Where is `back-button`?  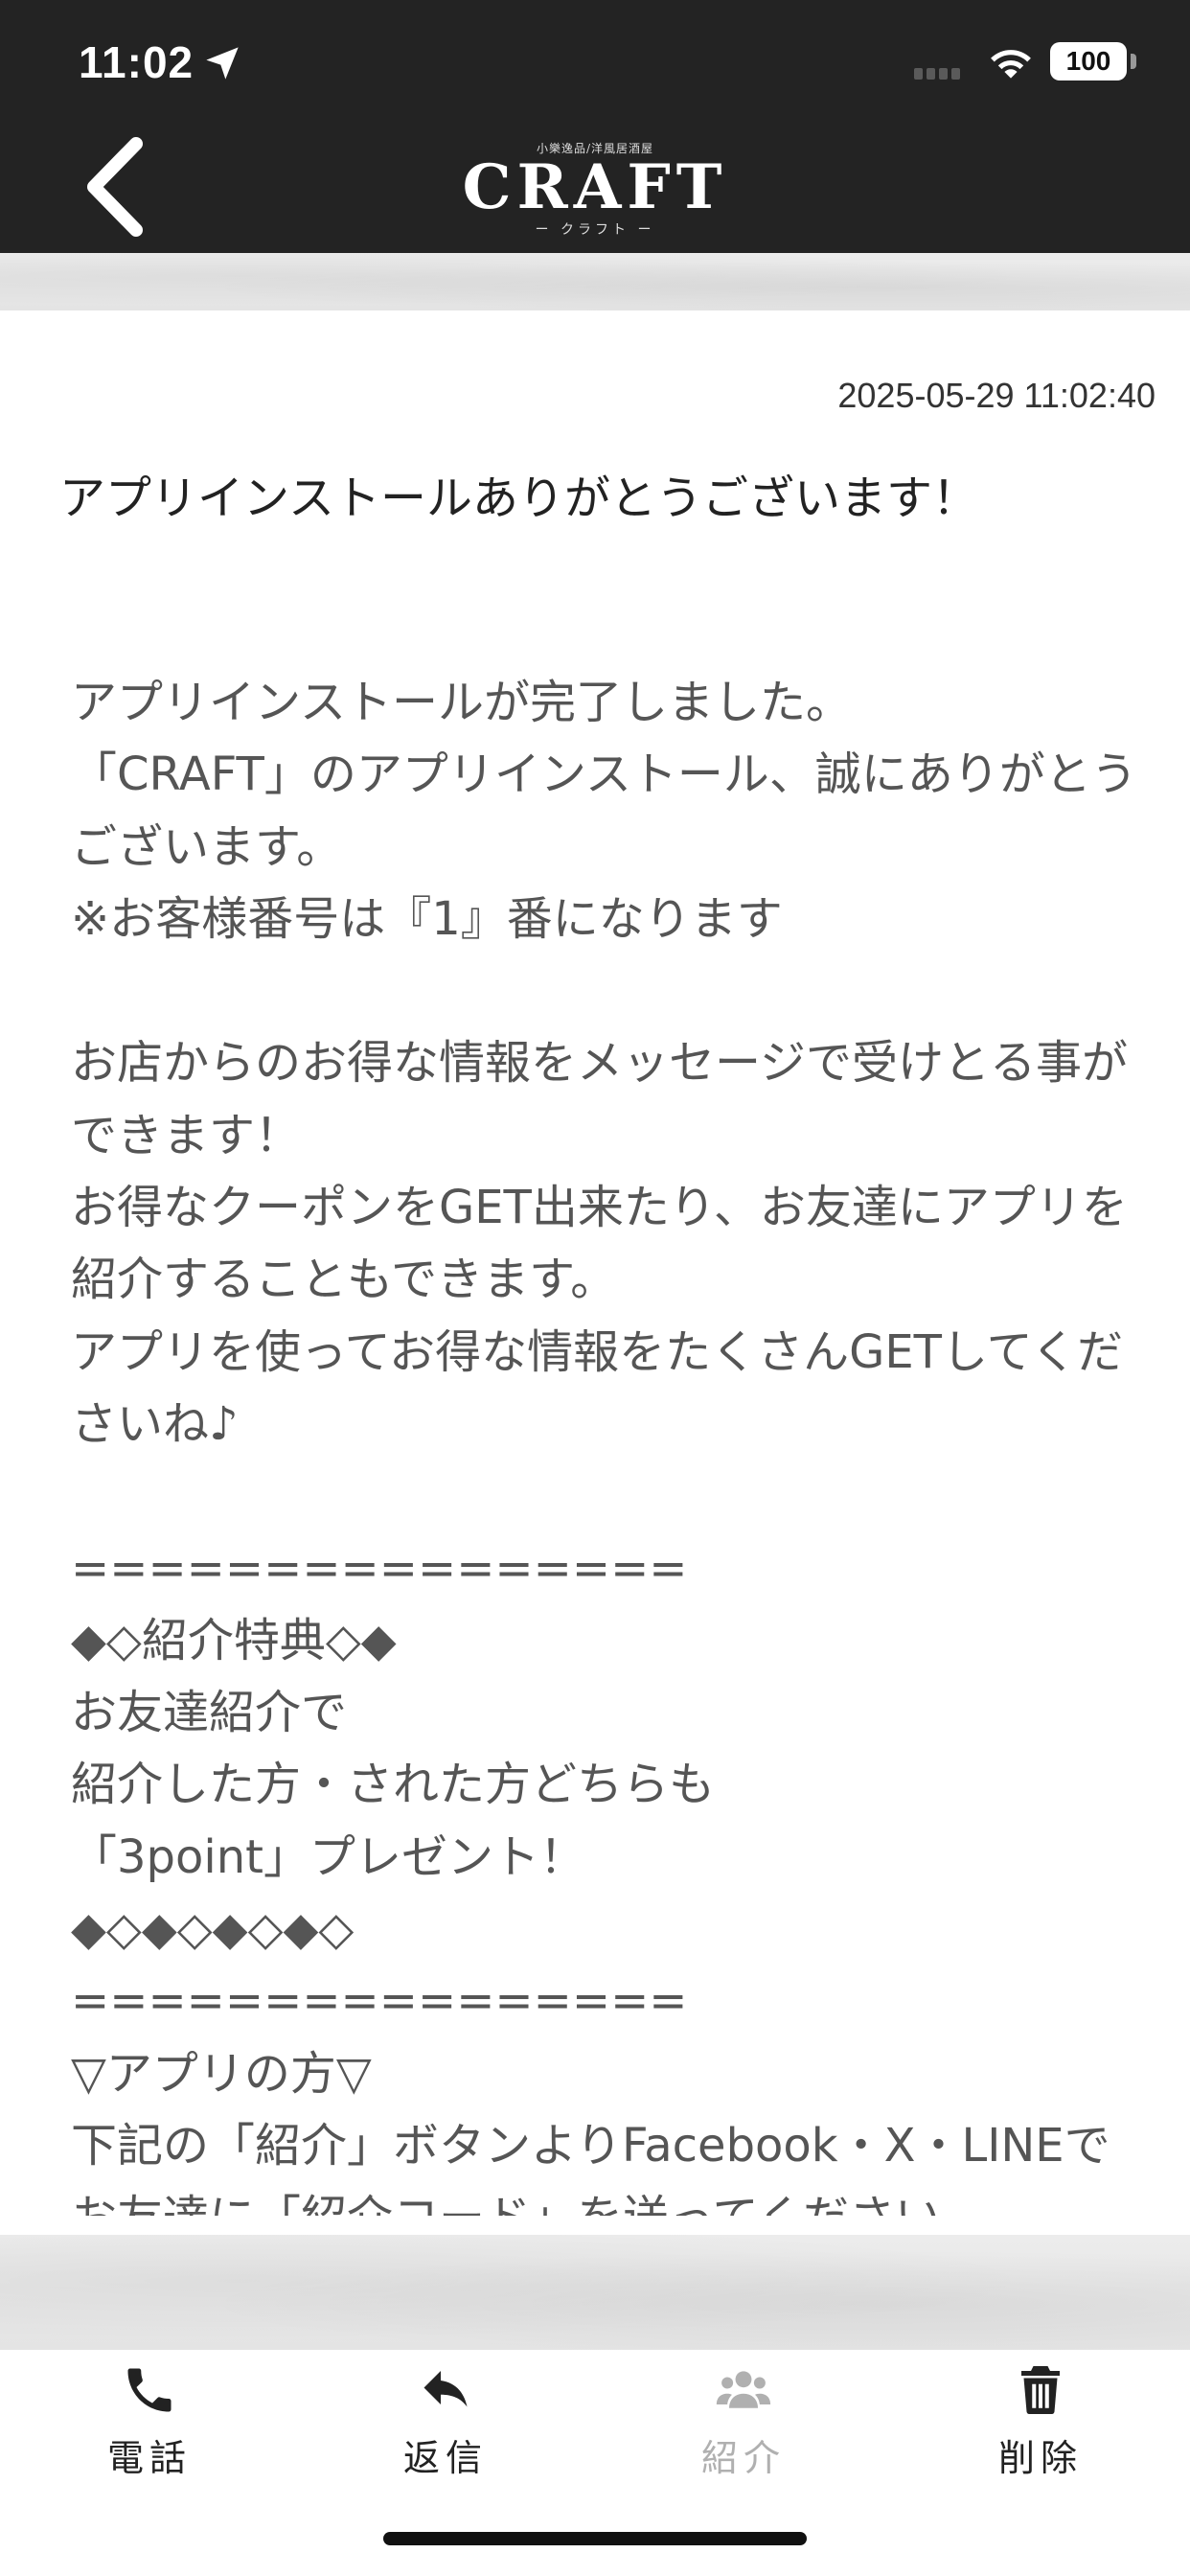 back-button is located at coordinates (120, 187).